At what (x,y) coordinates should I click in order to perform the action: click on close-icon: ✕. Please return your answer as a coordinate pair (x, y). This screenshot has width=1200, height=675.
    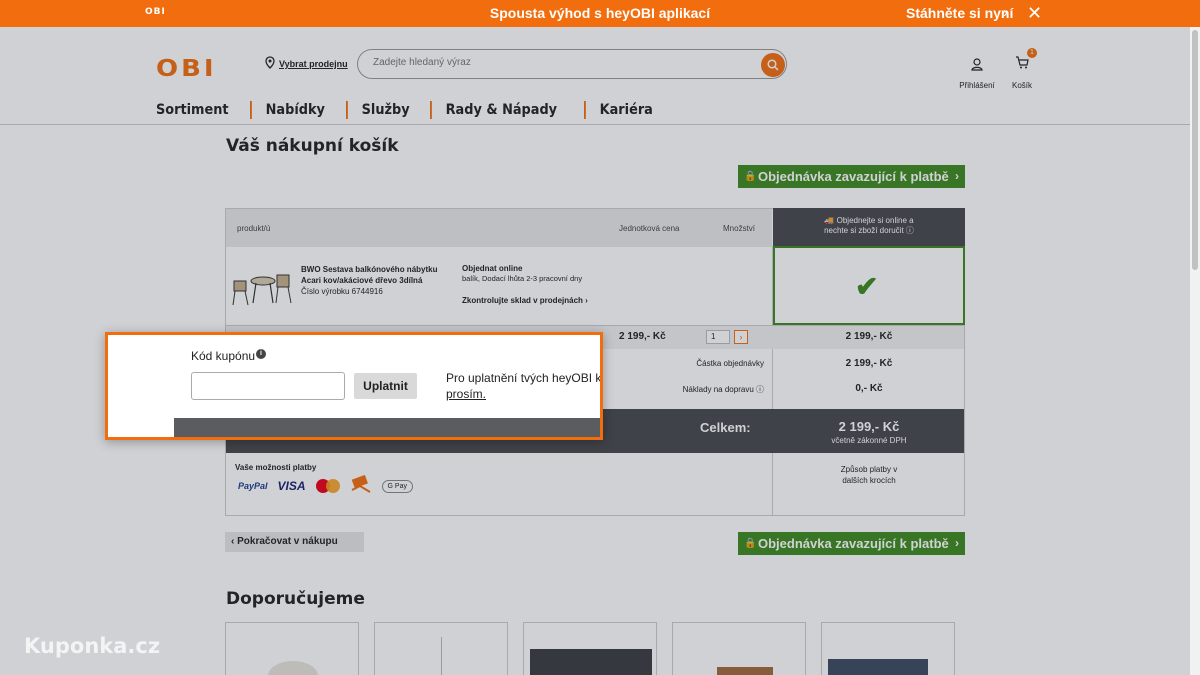
    Looking at the image, I should click on (1034, 13).